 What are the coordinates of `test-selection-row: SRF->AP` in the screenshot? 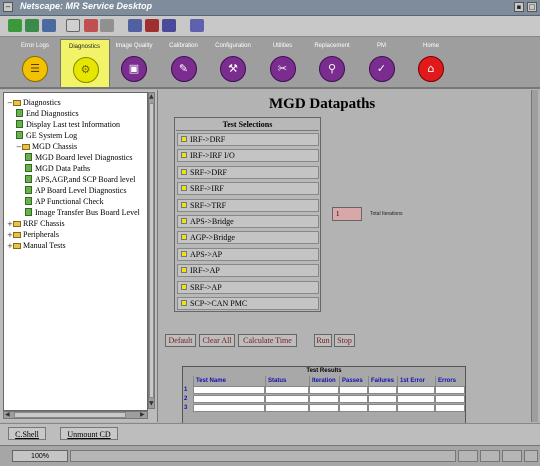 It's located at (248, 287).